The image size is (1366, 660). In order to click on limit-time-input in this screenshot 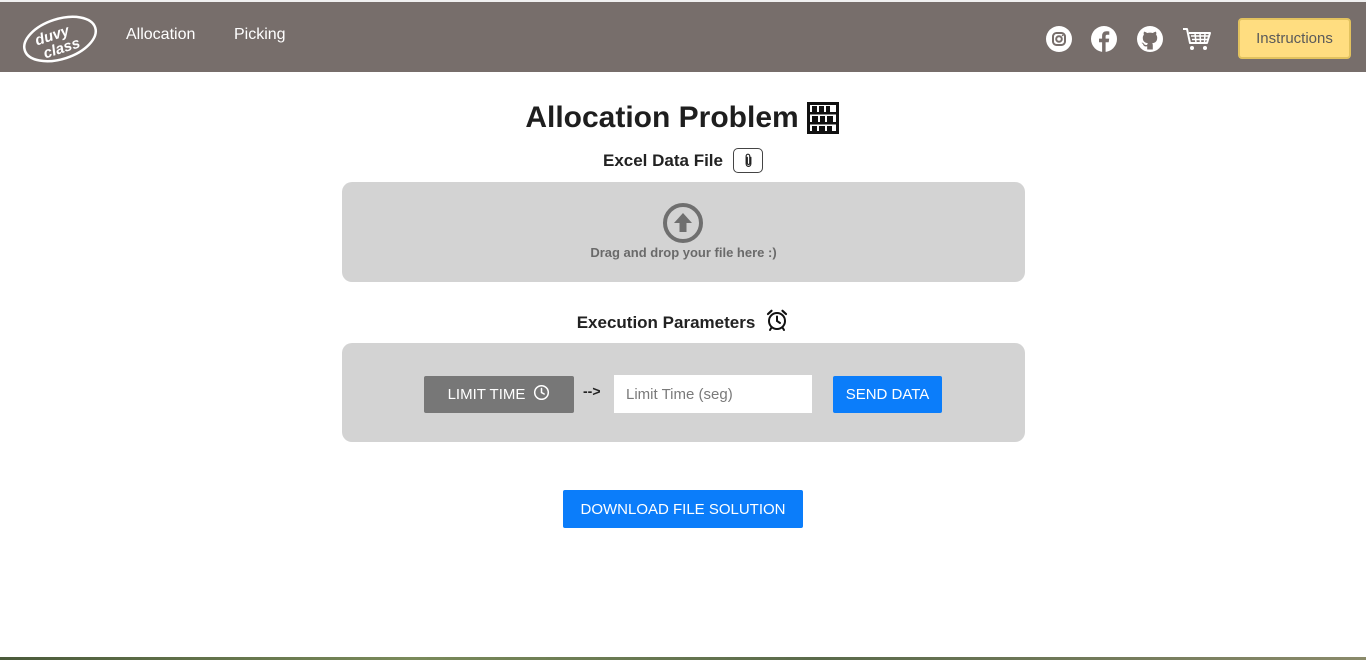, I will do `click(713, 394)`.